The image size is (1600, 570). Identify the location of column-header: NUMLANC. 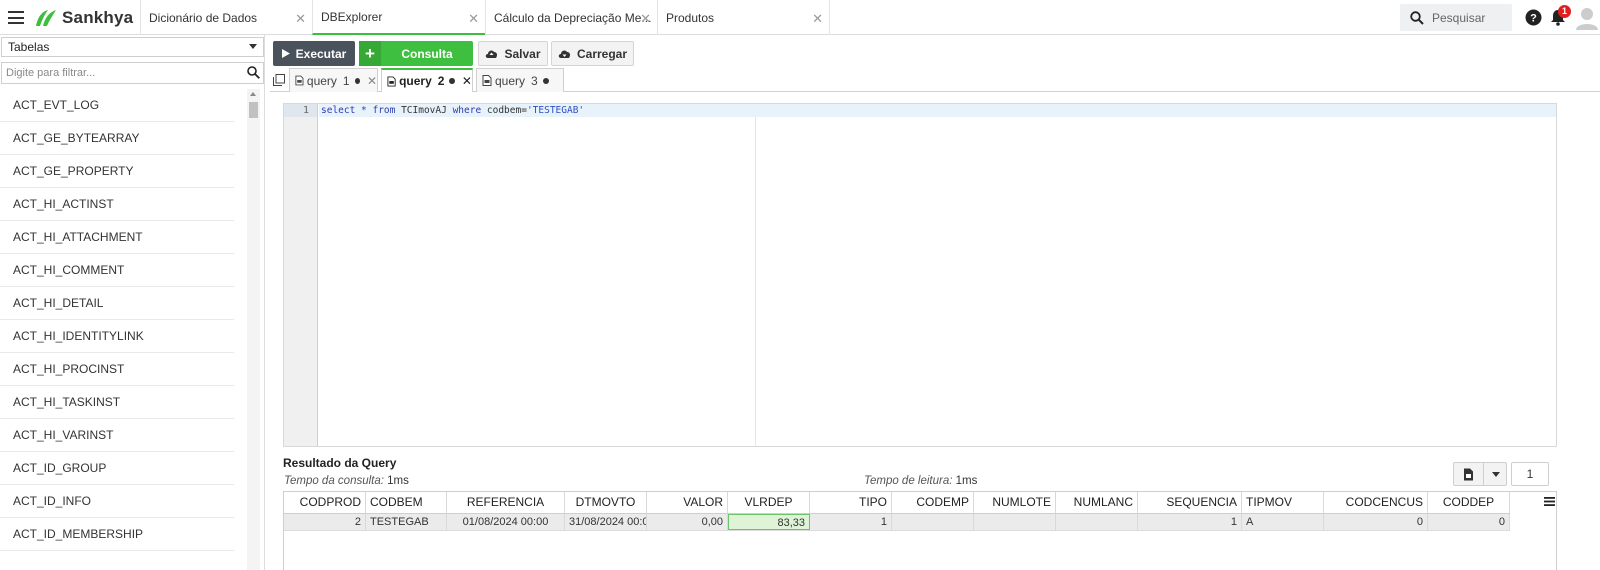
(1097, 502).